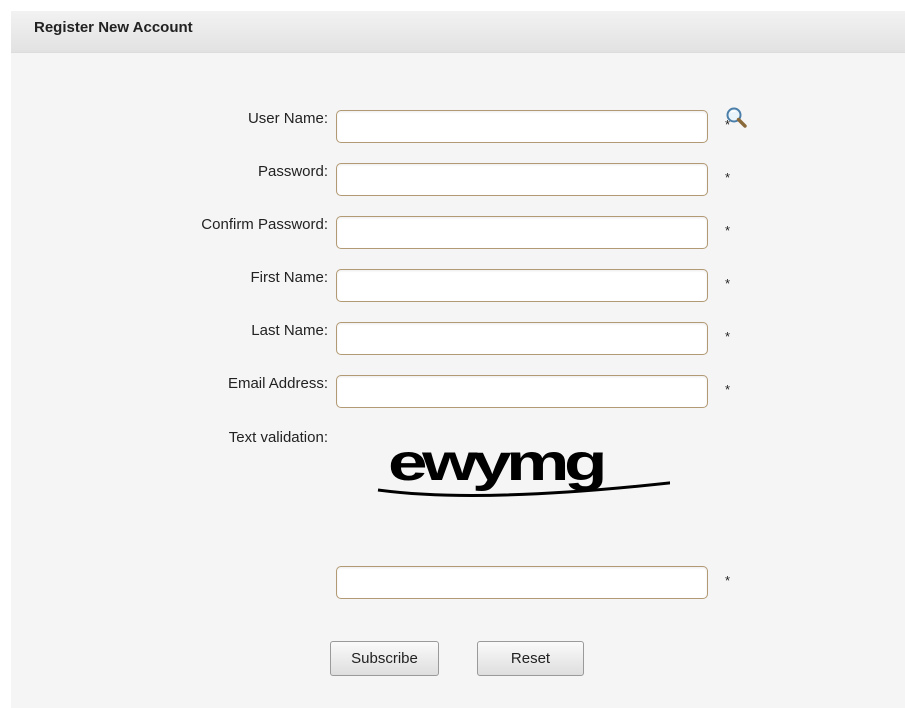 This screenshot has height=708, width=905. Describe the element at coordinates (522, 582) in the screenshot. I see `captcha-input` at that location.